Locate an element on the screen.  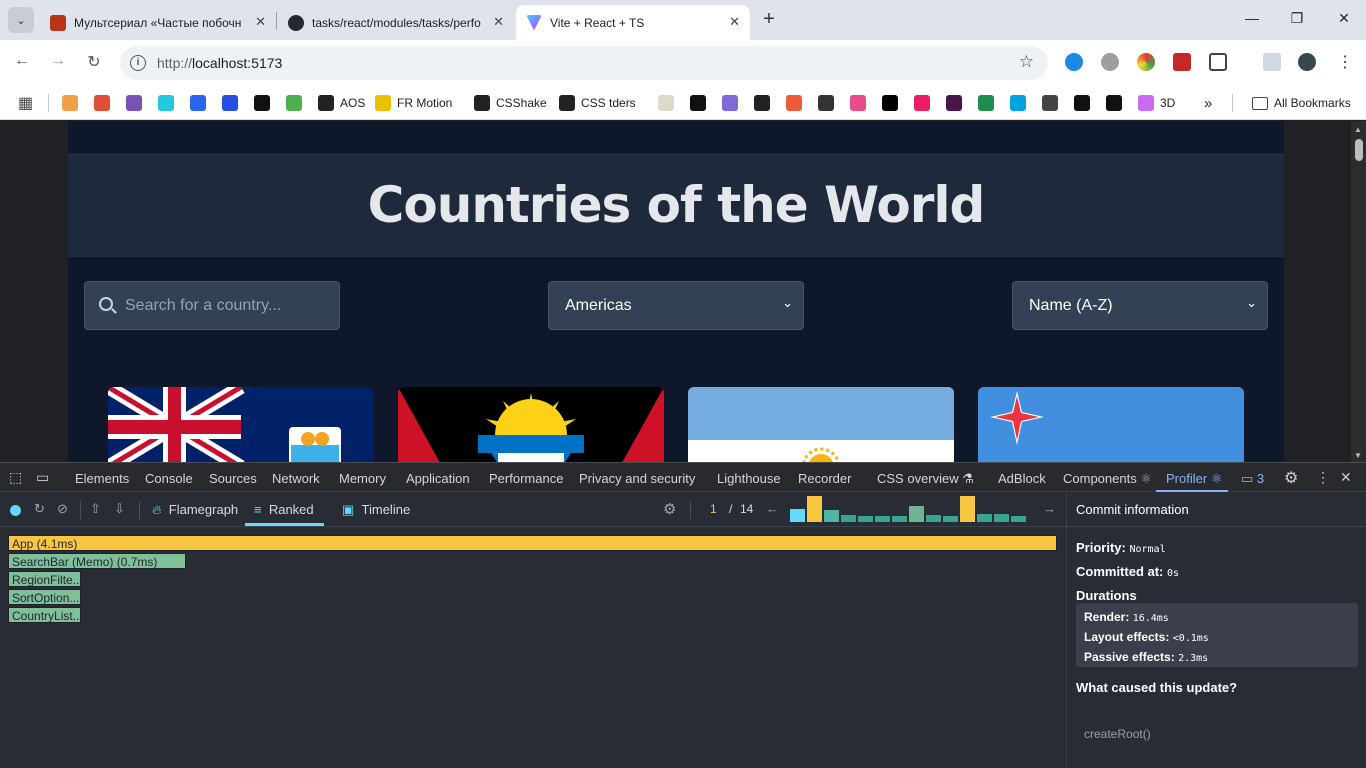
region-select: Americas ⌄ is located at coordinates (676, 305).